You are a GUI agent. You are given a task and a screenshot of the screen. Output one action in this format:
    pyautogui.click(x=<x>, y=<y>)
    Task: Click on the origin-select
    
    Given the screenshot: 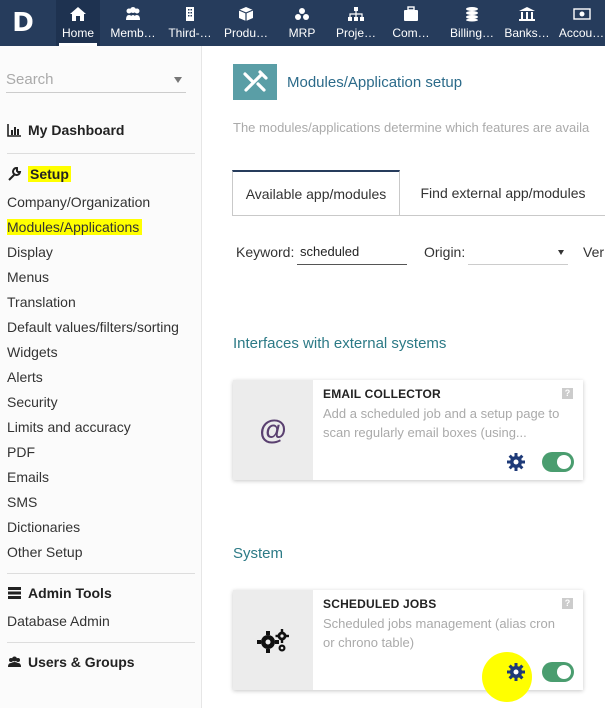 What is the action you would take?
    pyautogui.click(x=518, y=252)
    